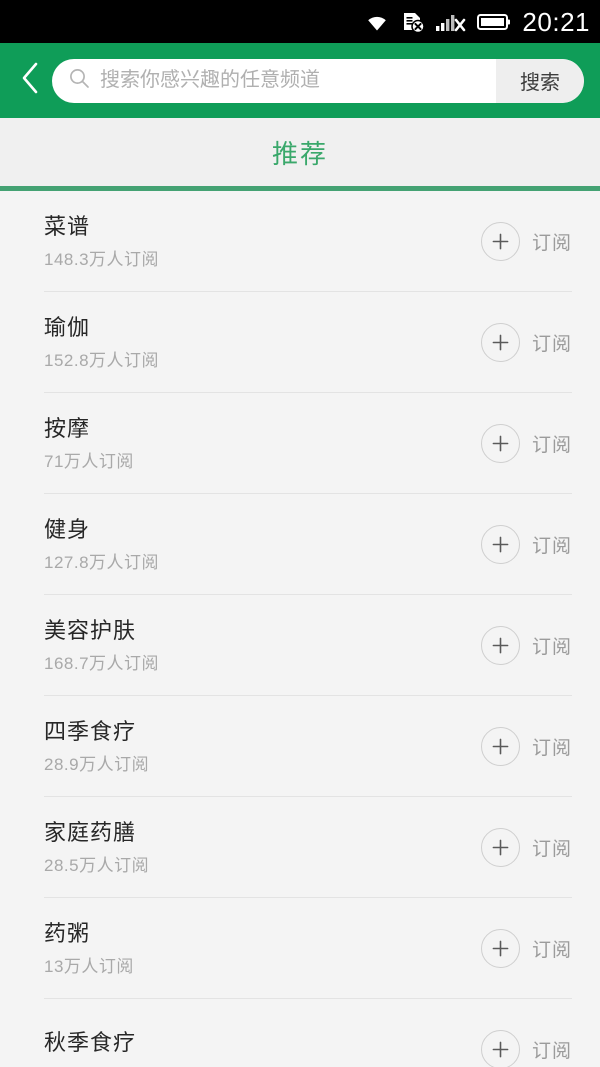 This screenshot has width=600, height=1067. Describe the element at coordinates (262, 544) in the screenshot. I see `channel-info: 健身 127.8万人订阅` at that location.